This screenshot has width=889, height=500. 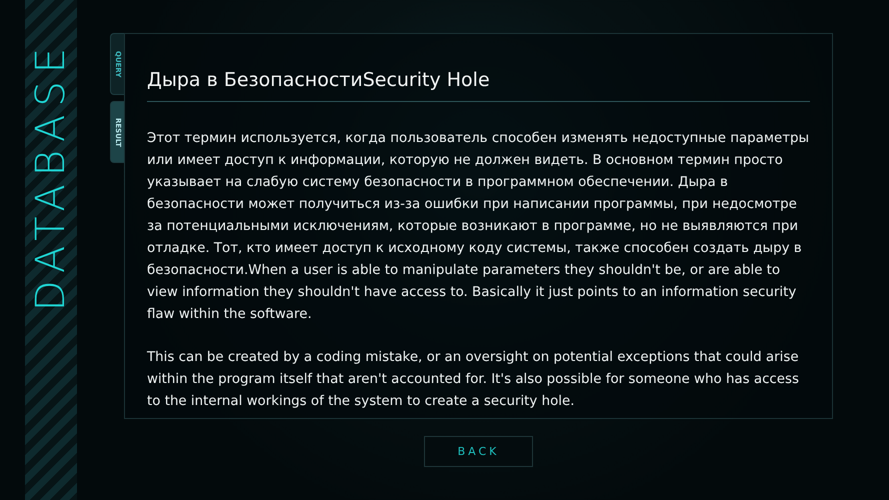 I want to click on back-button: BACK, so click(x=478, y=451).